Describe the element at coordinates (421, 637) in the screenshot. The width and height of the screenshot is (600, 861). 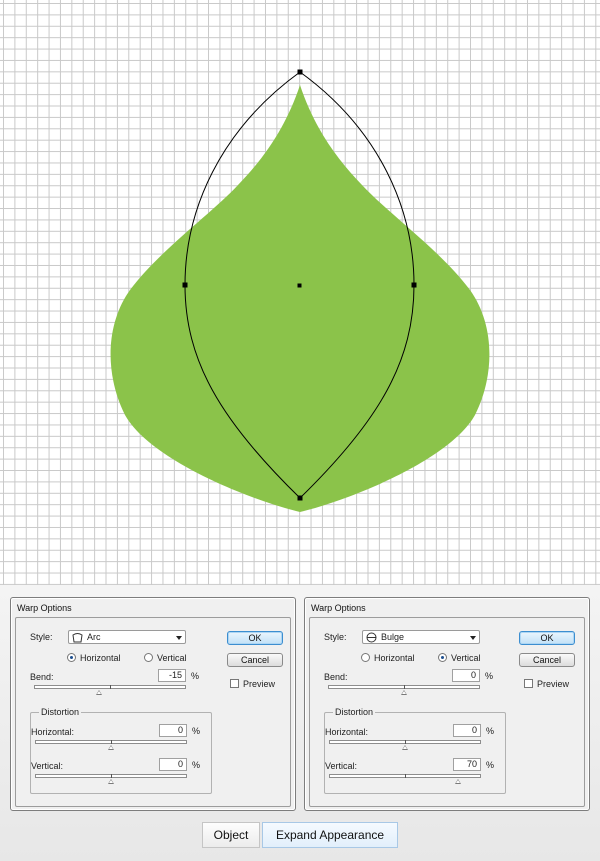
I see `style-select: Bulge` at that location.